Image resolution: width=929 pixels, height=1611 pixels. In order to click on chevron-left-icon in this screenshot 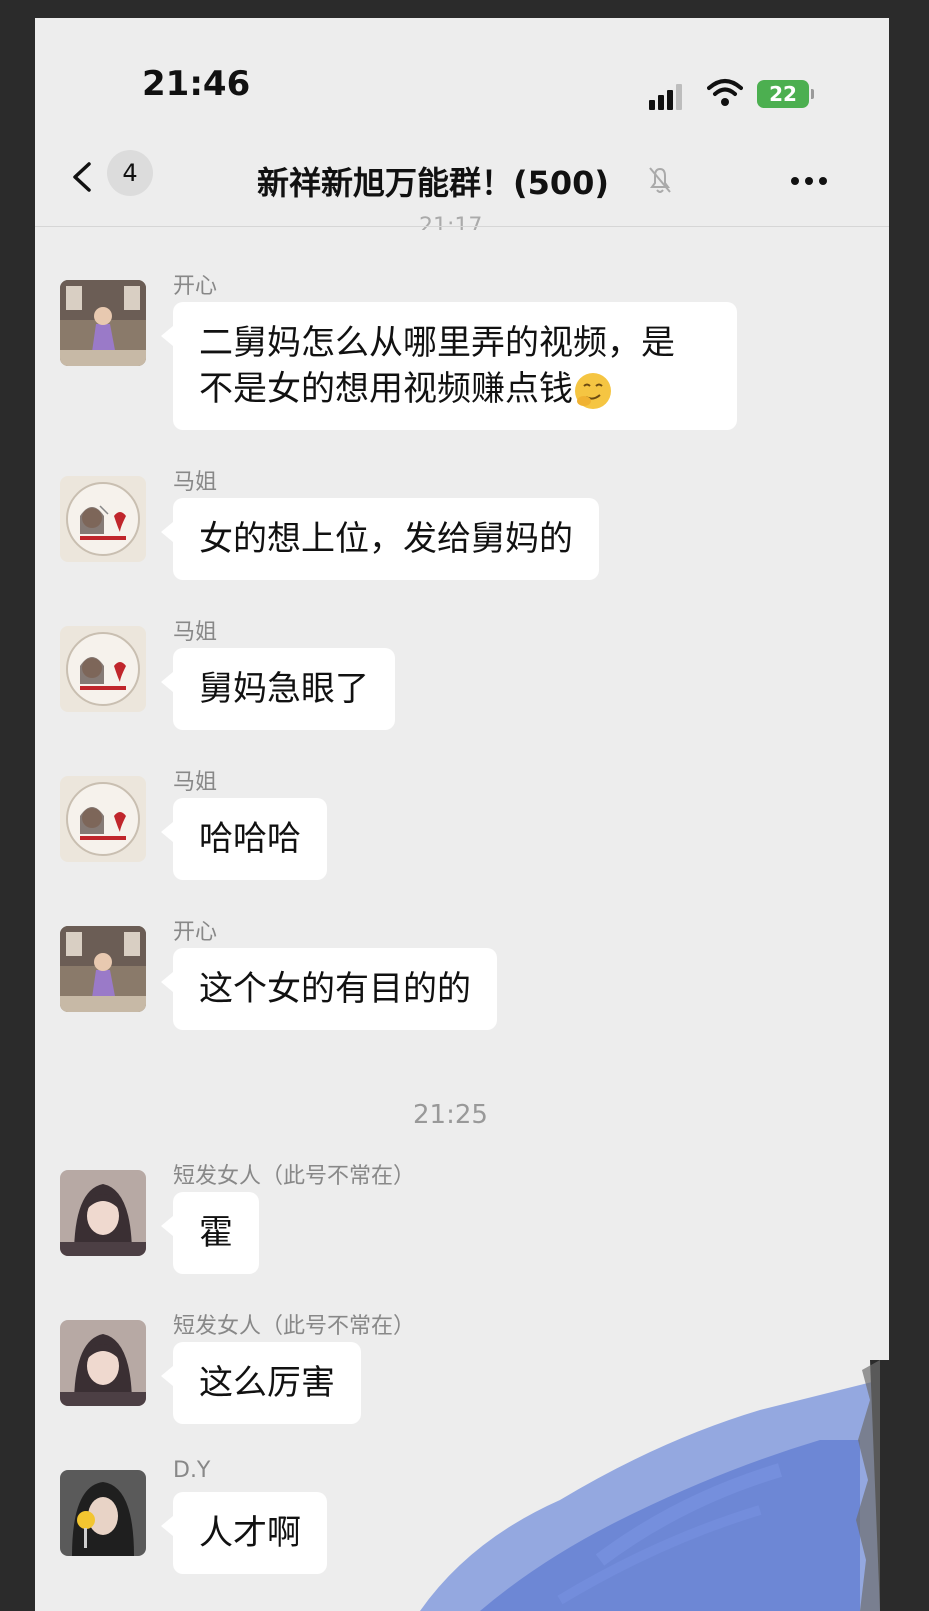, I will do `click(84, 177)`.